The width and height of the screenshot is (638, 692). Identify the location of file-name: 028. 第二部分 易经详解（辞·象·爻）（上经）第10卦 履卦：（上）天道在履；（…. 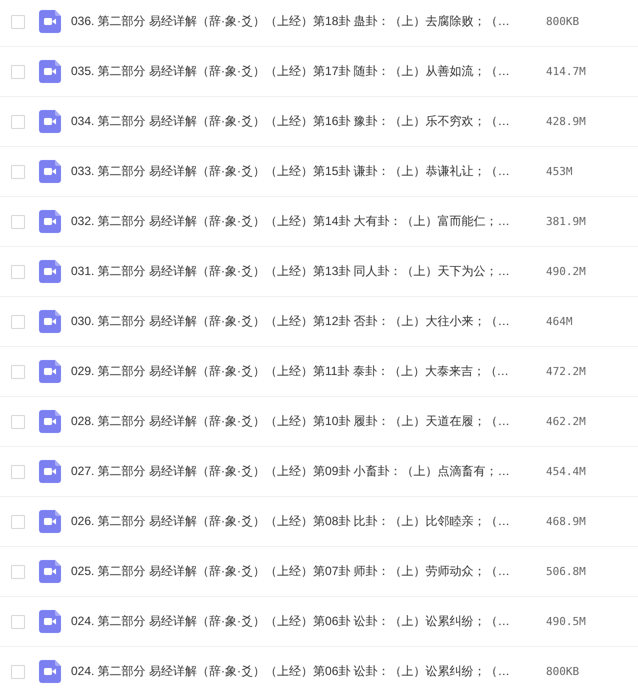
(302, 421).